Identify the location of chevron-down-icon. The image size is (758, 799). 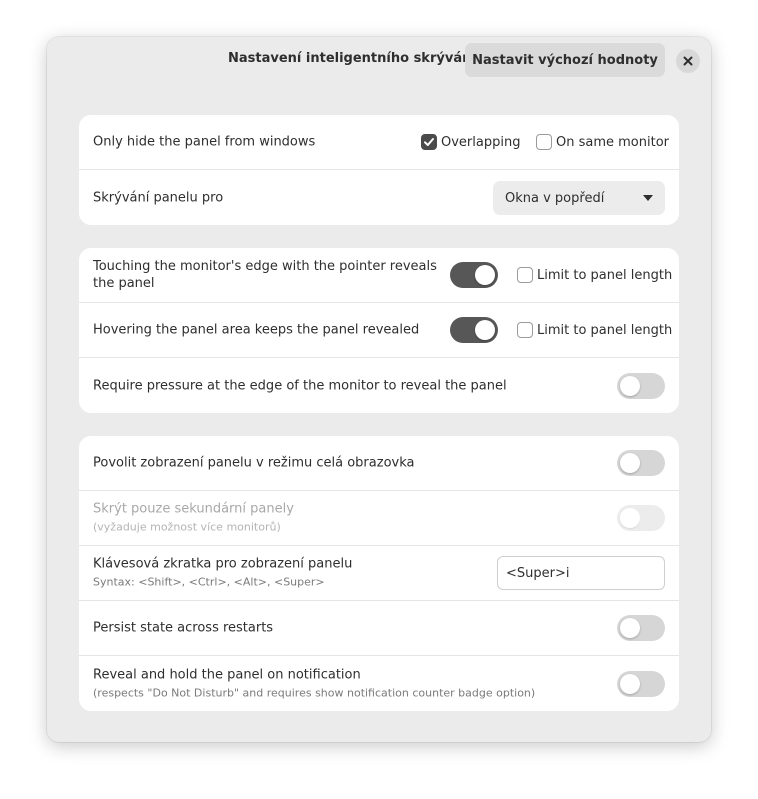
(648, 198).